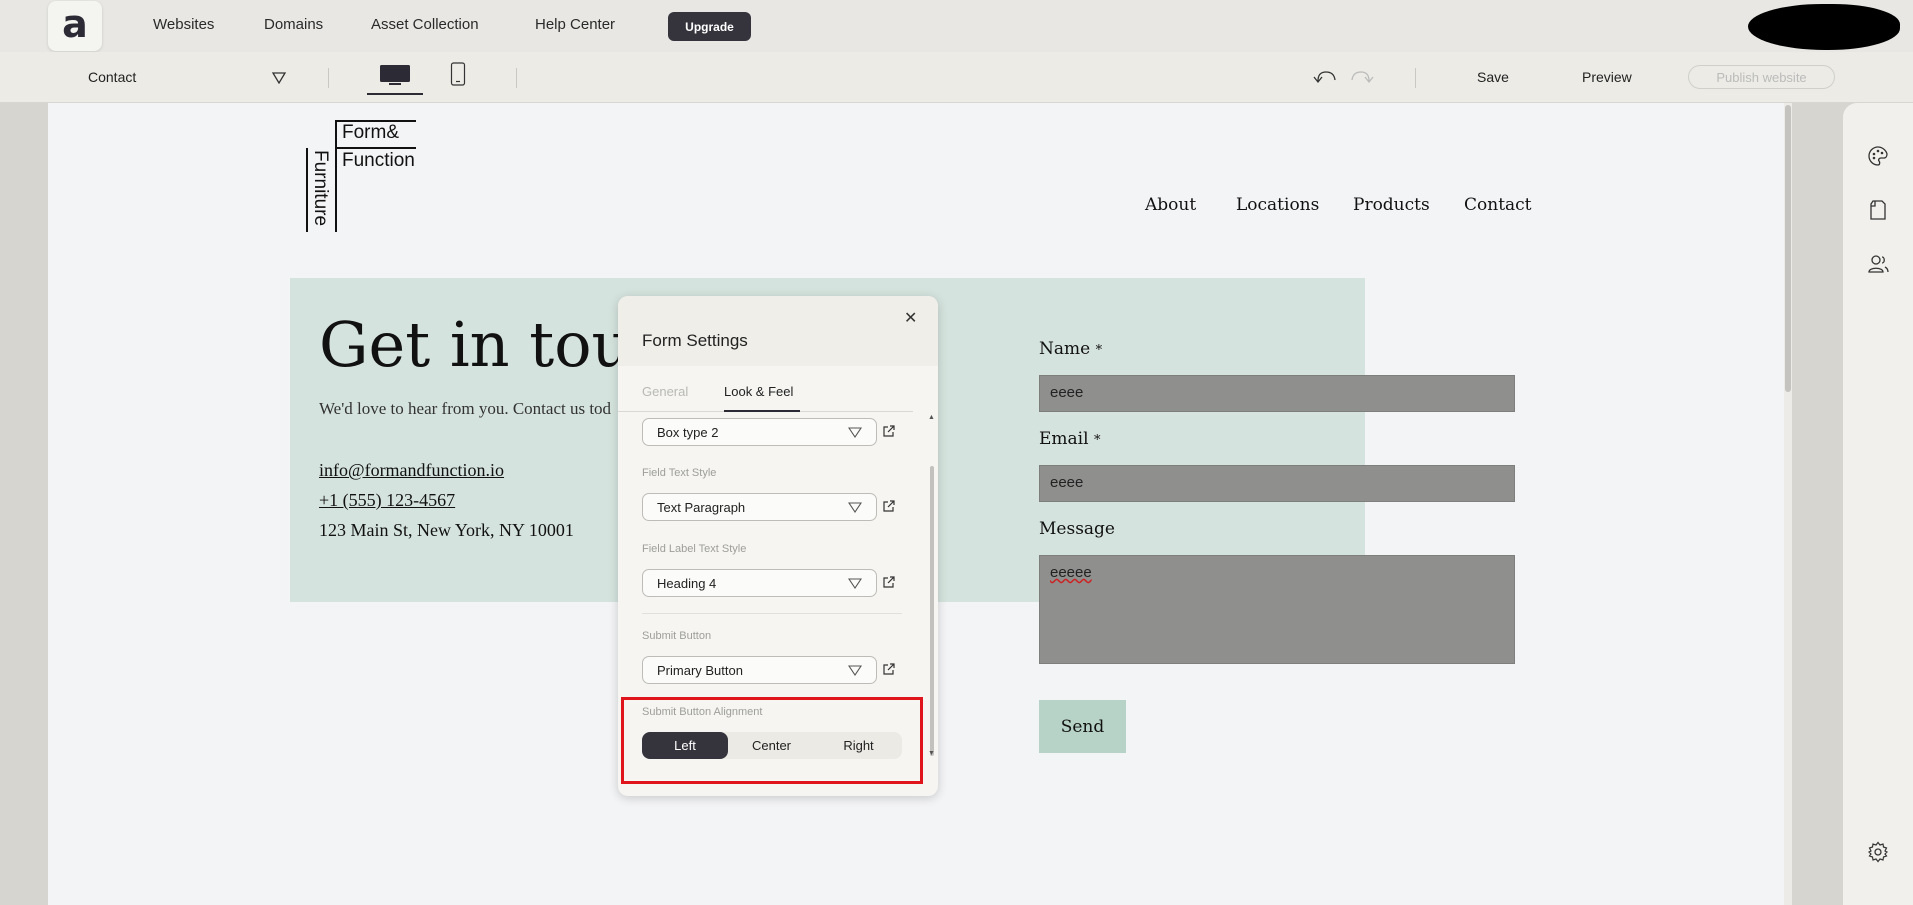 Image resolution: width=1913 pixels, height=905 pixels. I want to click on panel-scrollbar-thumb, so click(932, 611).